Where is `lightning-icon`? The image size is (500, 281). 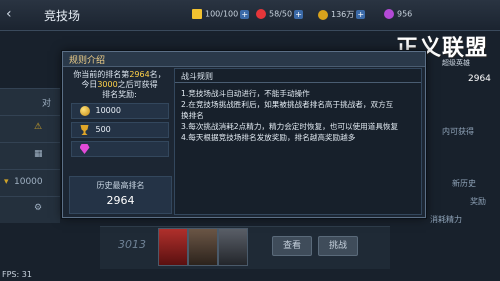 lightning-icon is located at coordinates (197, 14).